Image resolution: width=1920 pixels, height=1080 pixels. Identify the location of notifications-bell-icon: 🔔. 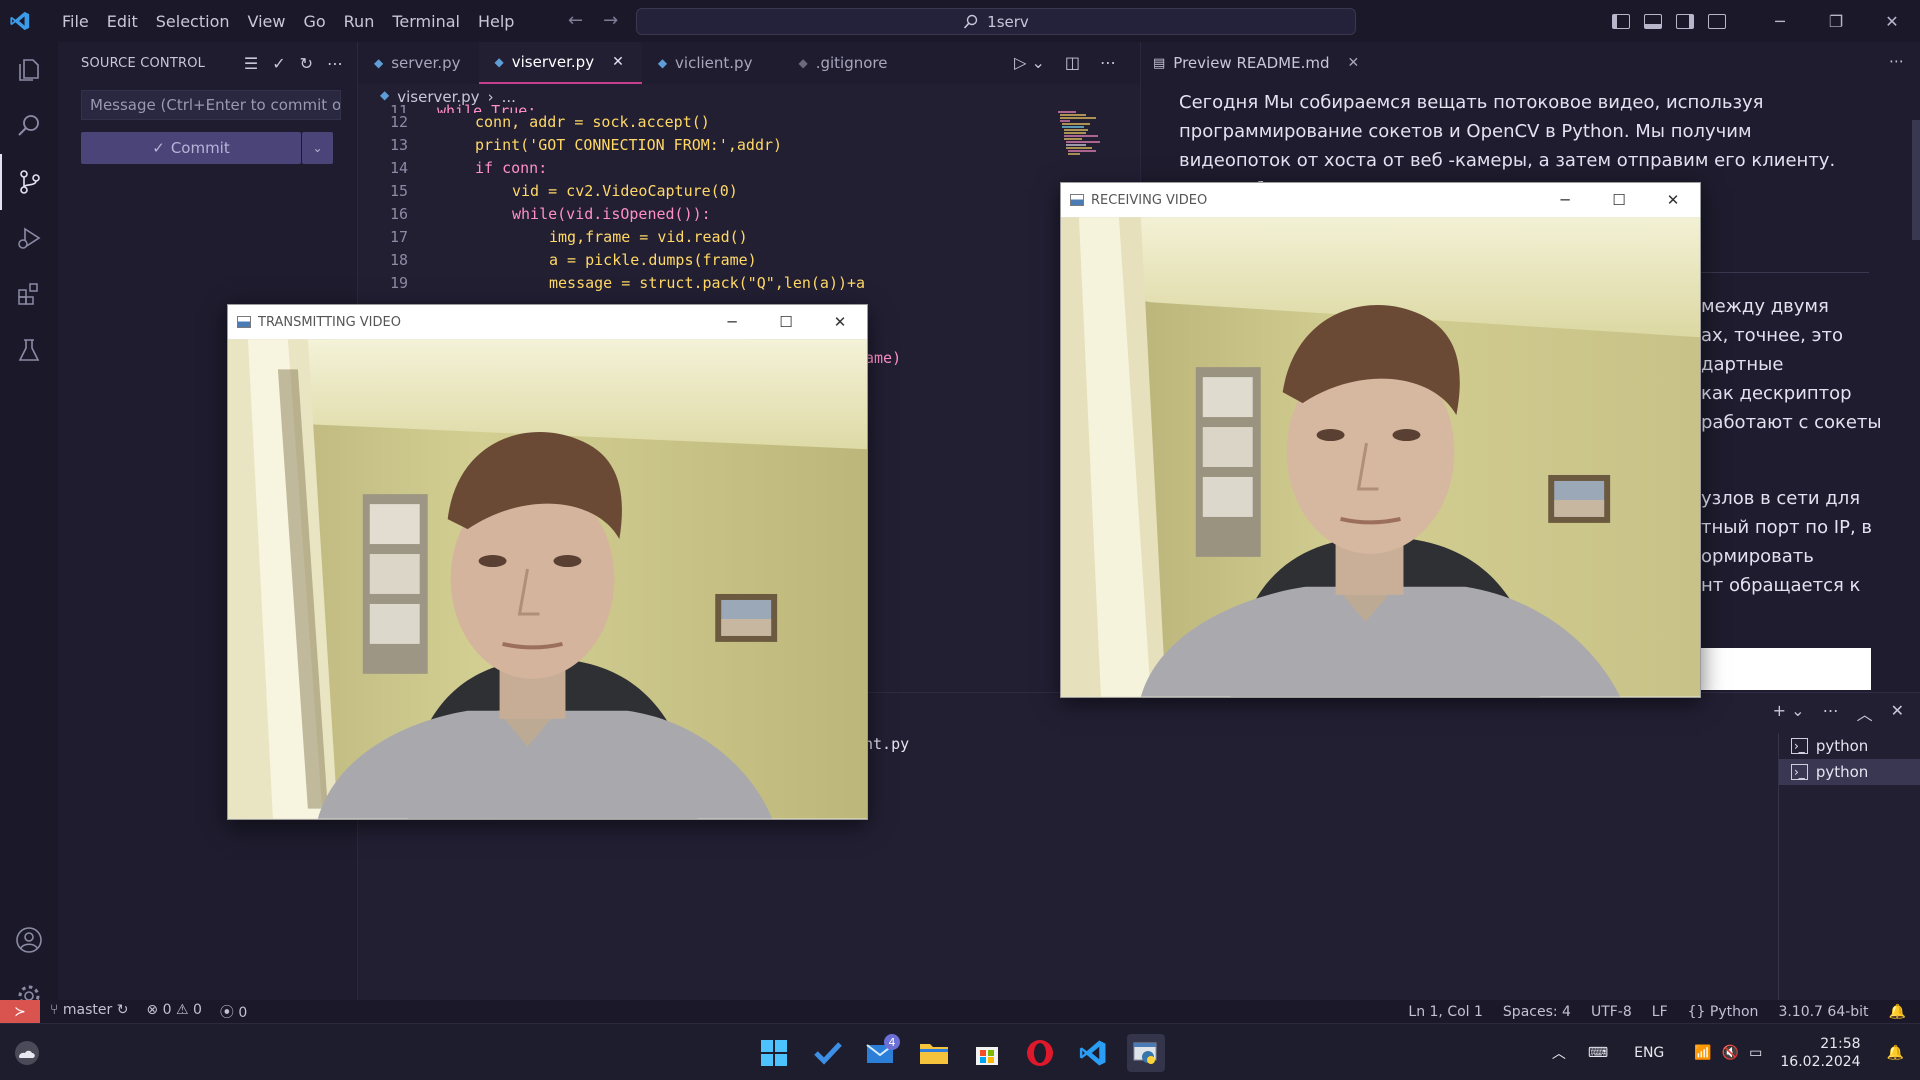
(1897, 1012).